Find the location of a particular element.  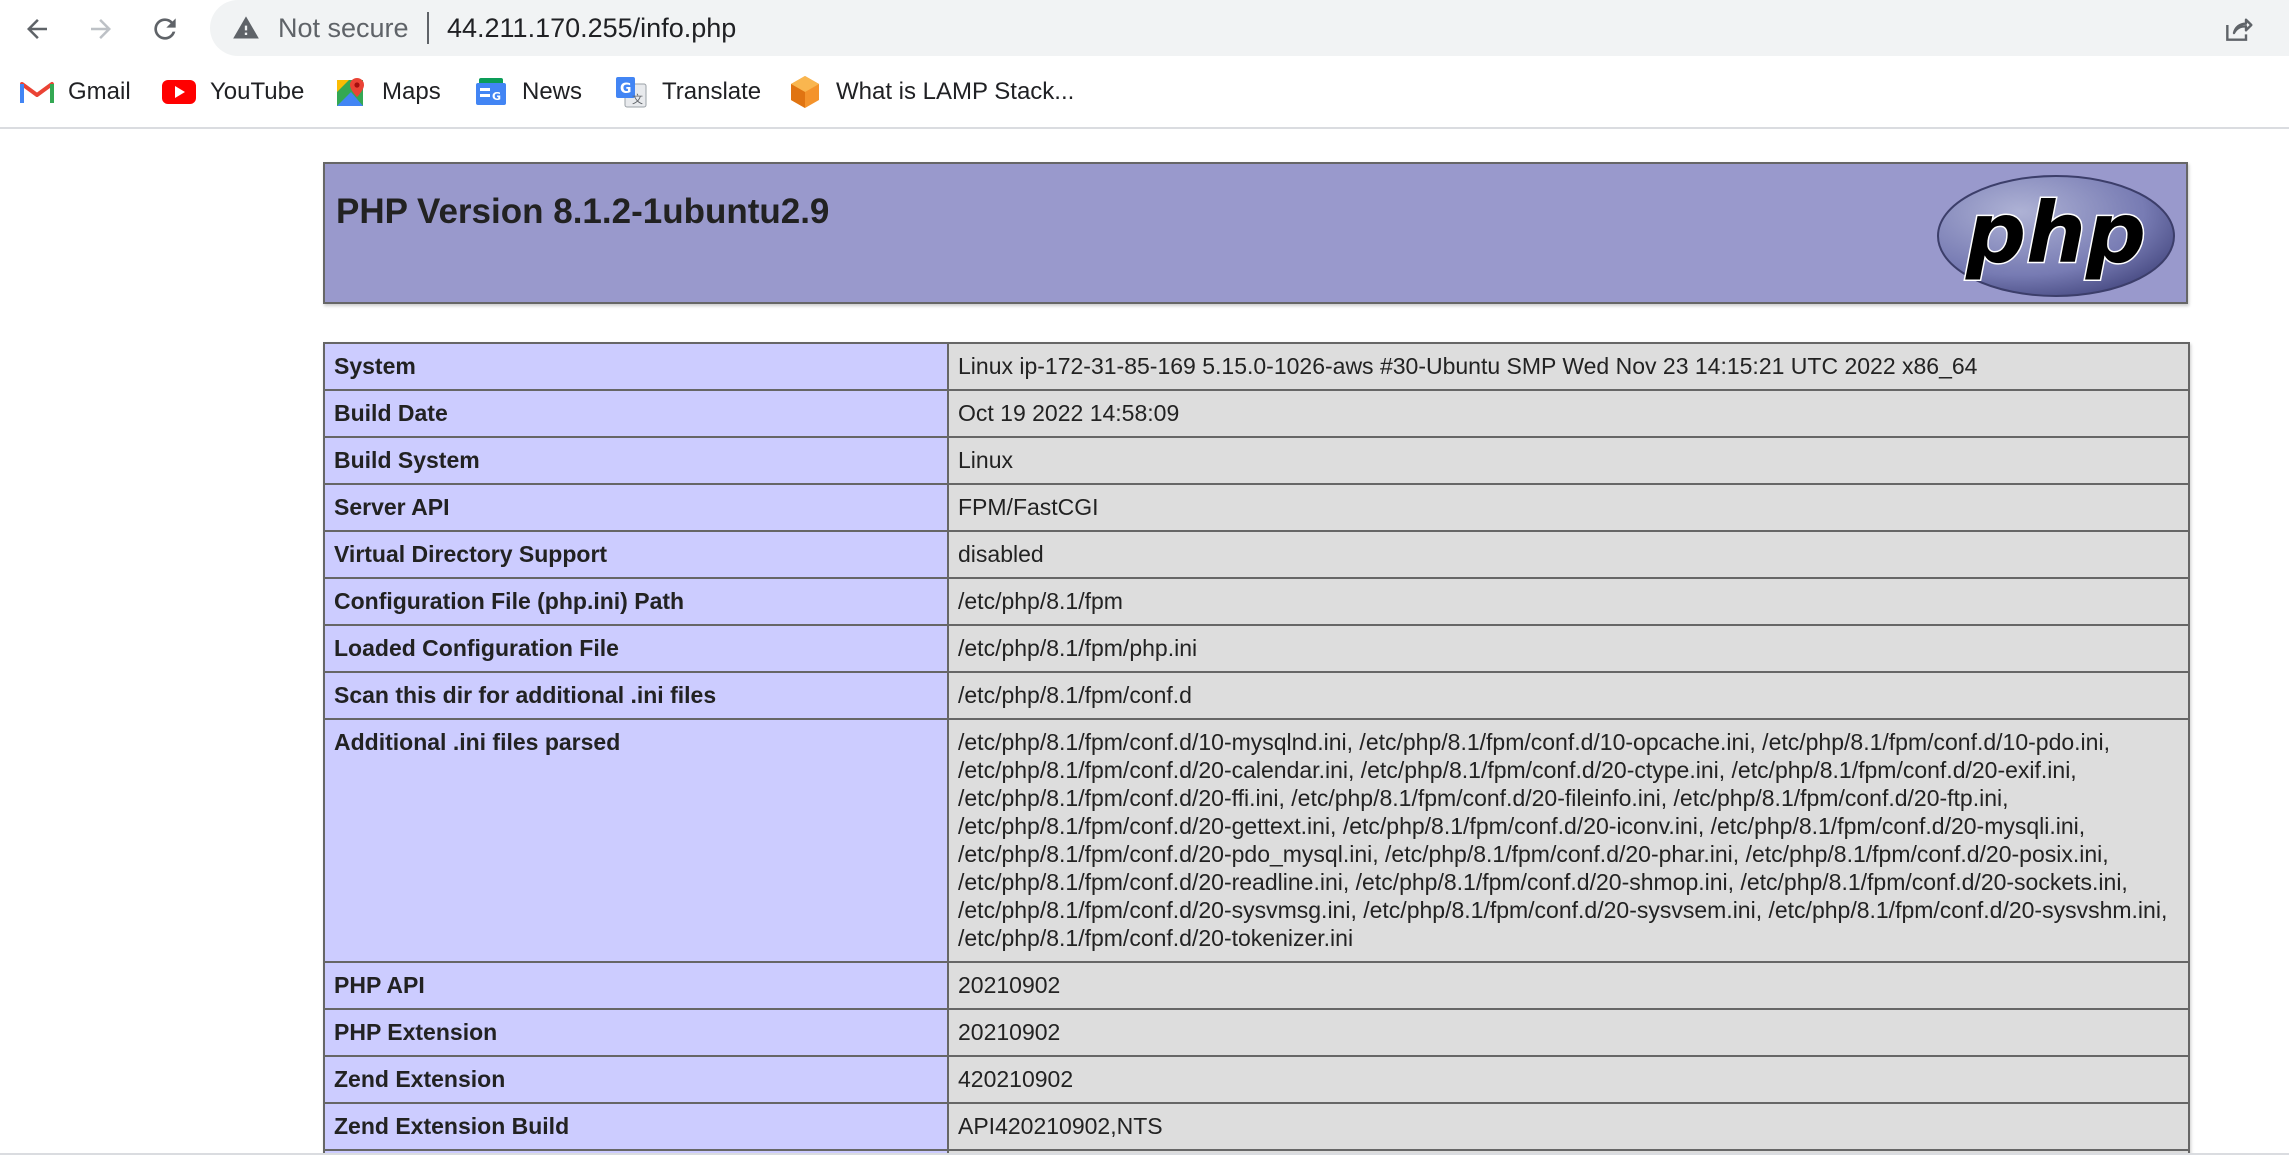

table-row: PHP Extension 20210902 is located at coordinates (1256, 1032).